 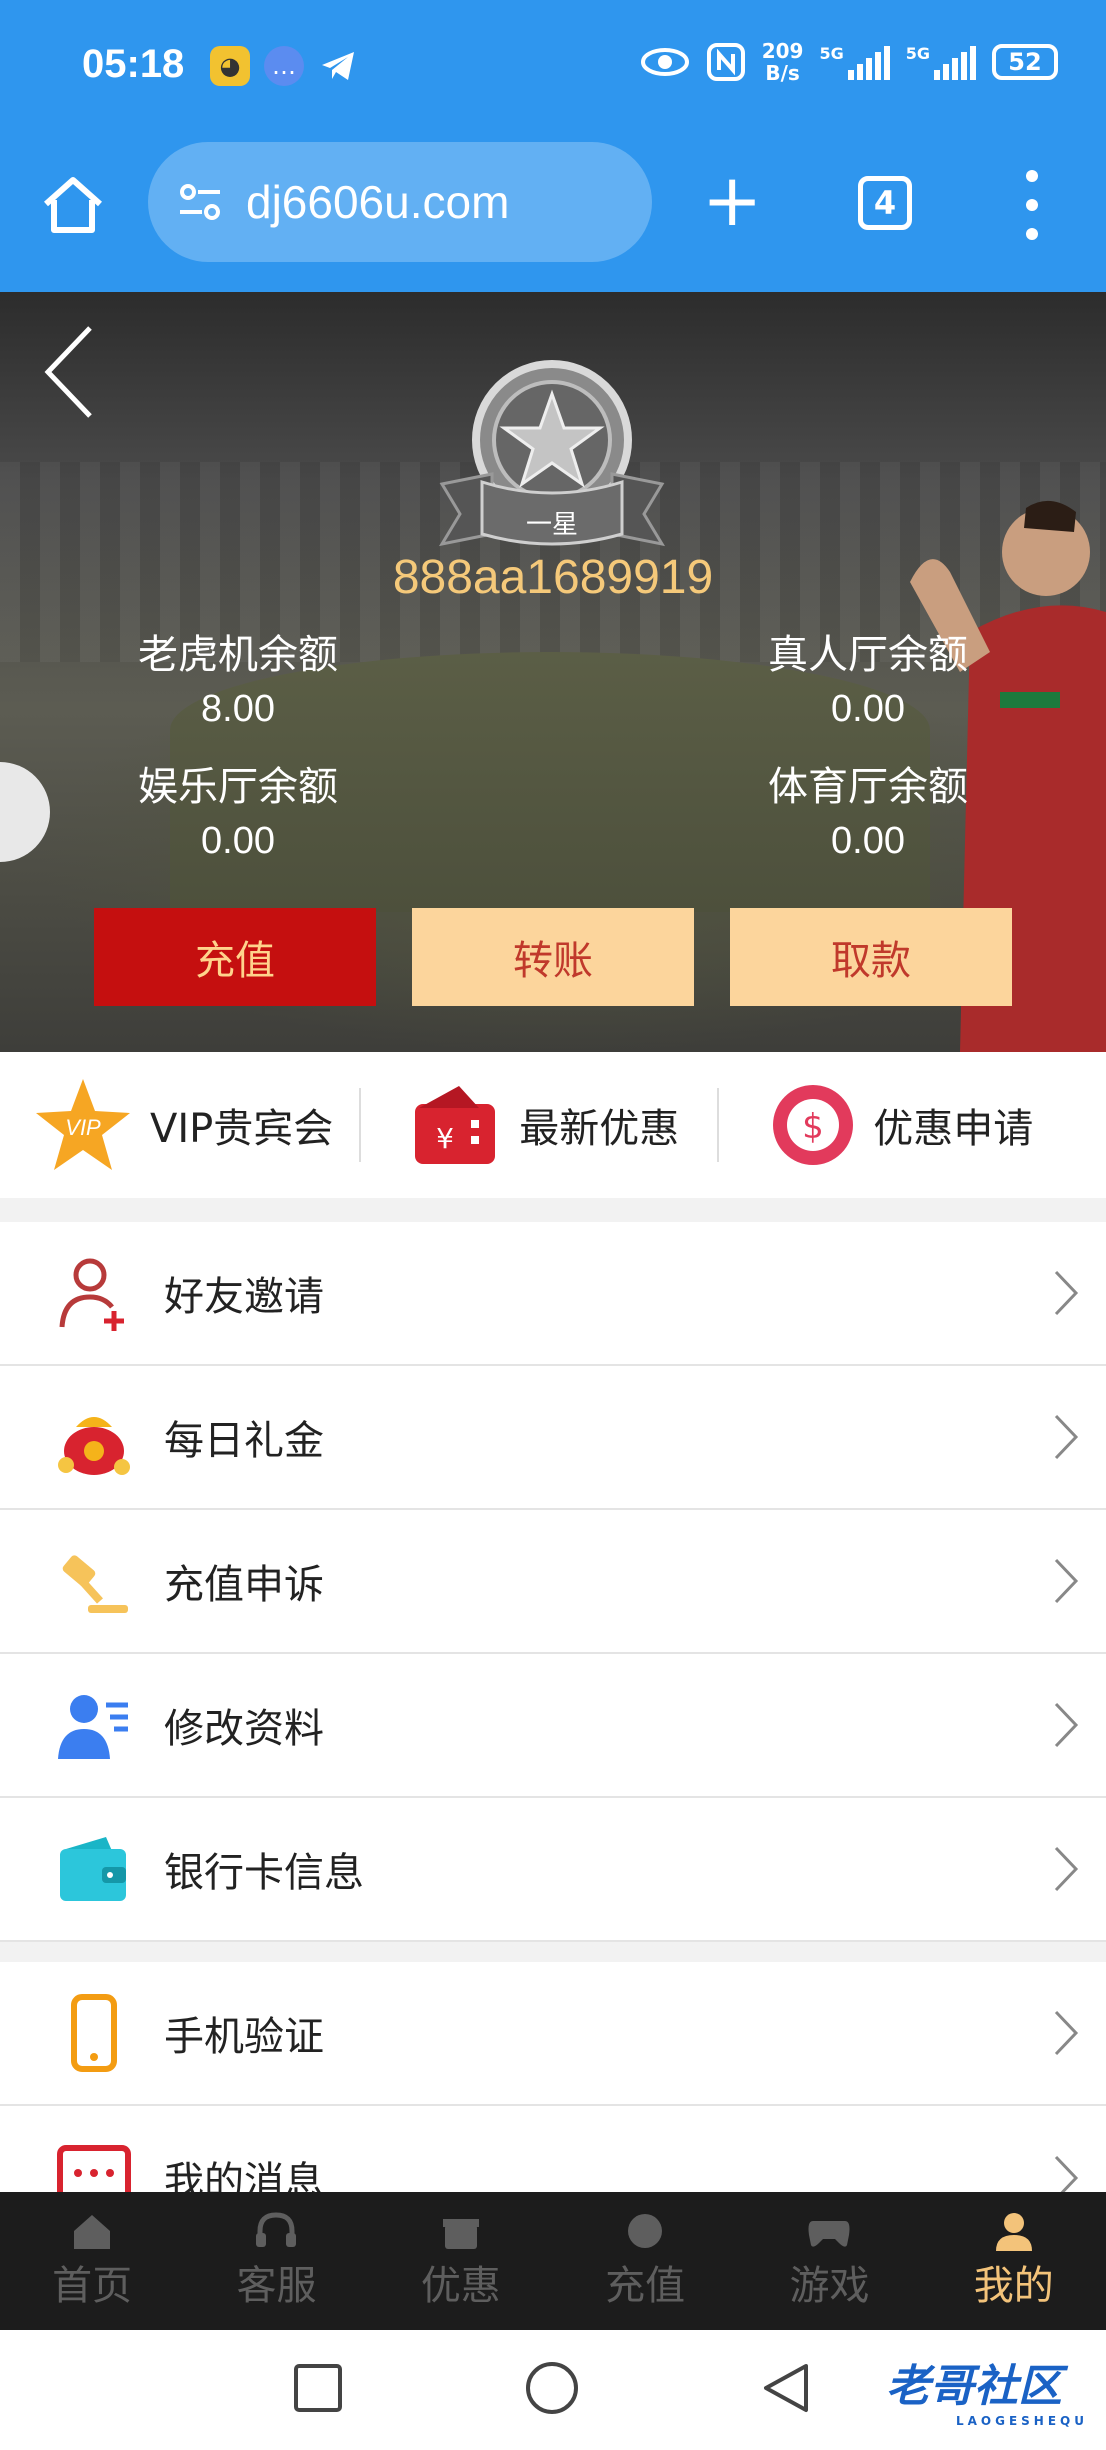 What do you see at coordinates (732, 200) in the screenshot?
I see `new-tab-button: +` at bounding box center [732, 200].